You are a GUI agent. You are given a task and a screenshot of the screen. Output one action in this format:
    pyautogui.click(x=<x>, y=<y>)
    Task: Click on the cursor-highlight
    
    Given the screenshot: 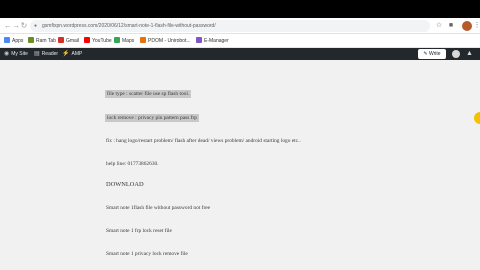 What is the action you would take?
    pyautogui.click(x=477, y=118)
    